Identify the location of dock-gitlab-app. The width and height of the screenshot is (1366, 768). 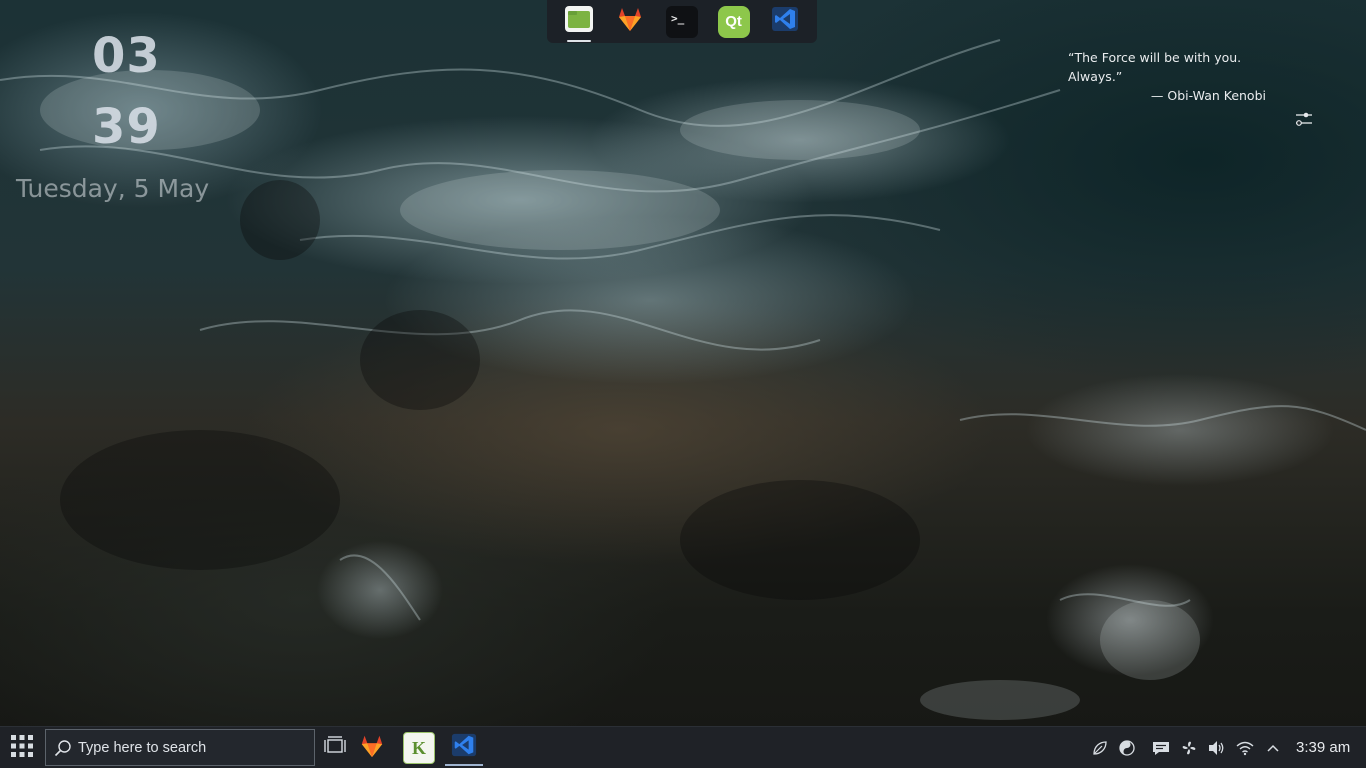
(630, 22).